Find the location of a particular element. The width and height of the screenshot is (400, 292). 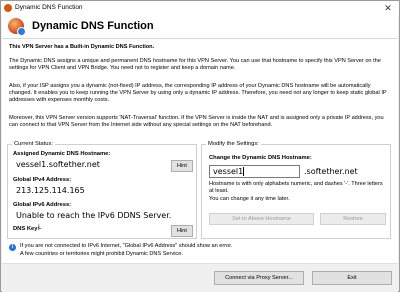

info-icon: i is located at coordinates (12, 247).